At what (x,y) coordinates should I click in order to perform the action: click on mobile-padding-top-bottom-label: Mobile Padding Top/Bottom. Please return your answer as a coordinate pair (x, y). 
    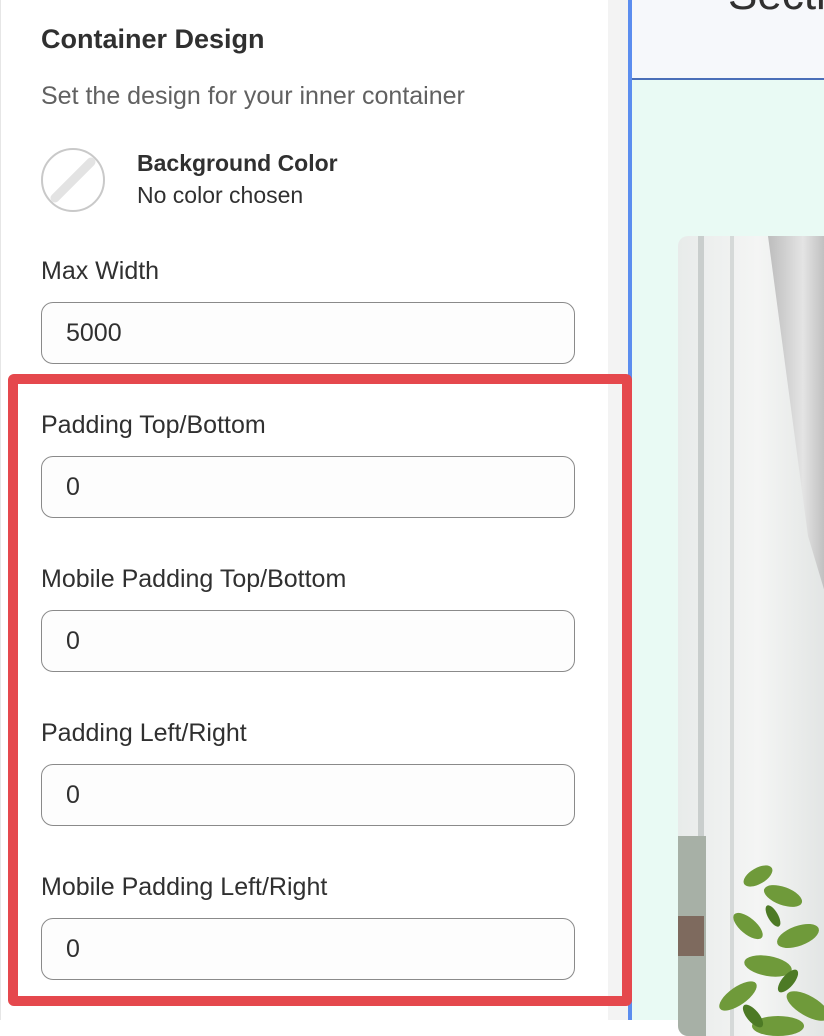
    Looking at the image, I should click on (194, 579).